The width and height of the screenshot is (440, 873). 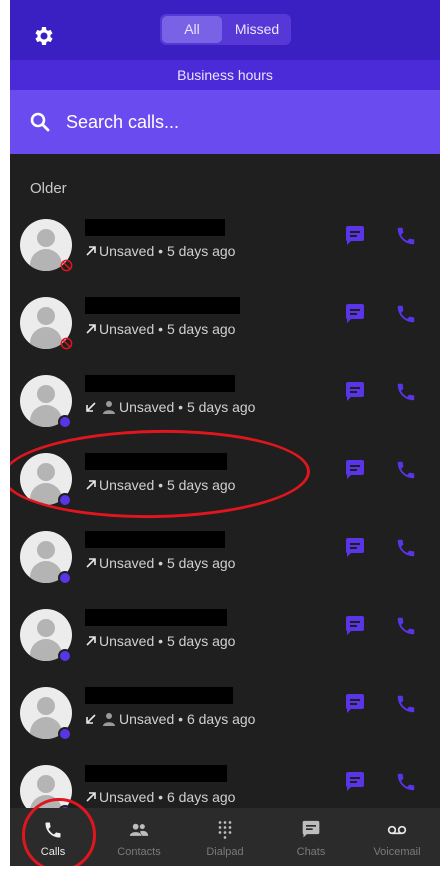 I want to click on nav-label: Contacts, so click(x=139, y=852).